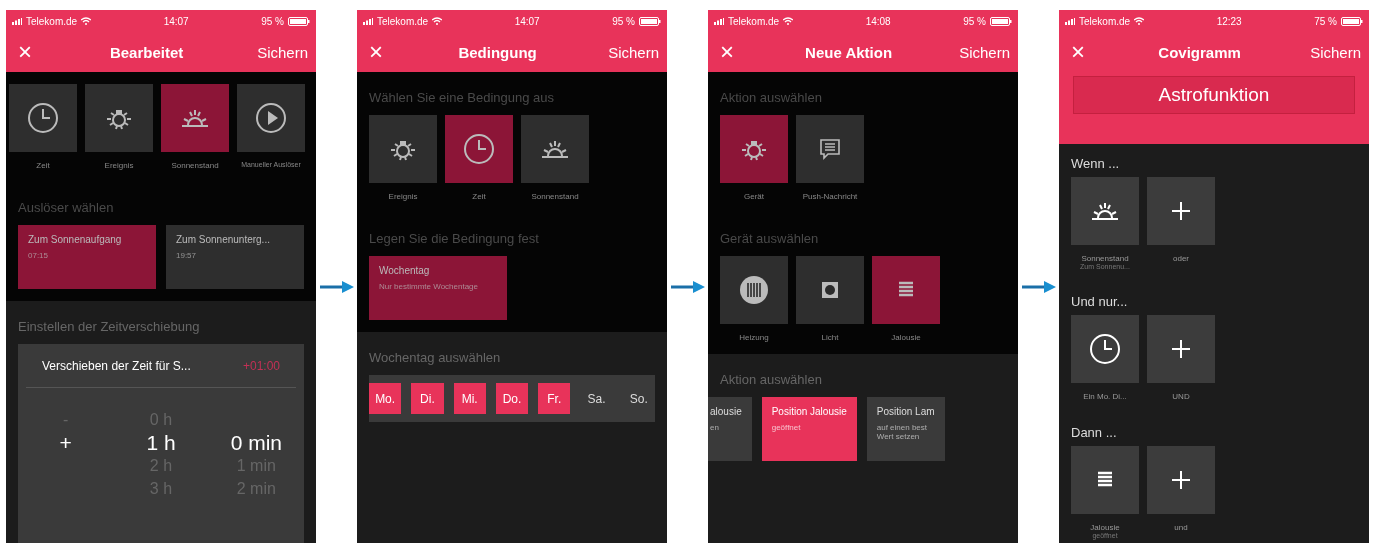 The height and width of the screenshot is (553, 1373). What do you see at coordinates (65, 442) in the screenshot?
I see `picker-option: +` at bounding box center [65, 442].